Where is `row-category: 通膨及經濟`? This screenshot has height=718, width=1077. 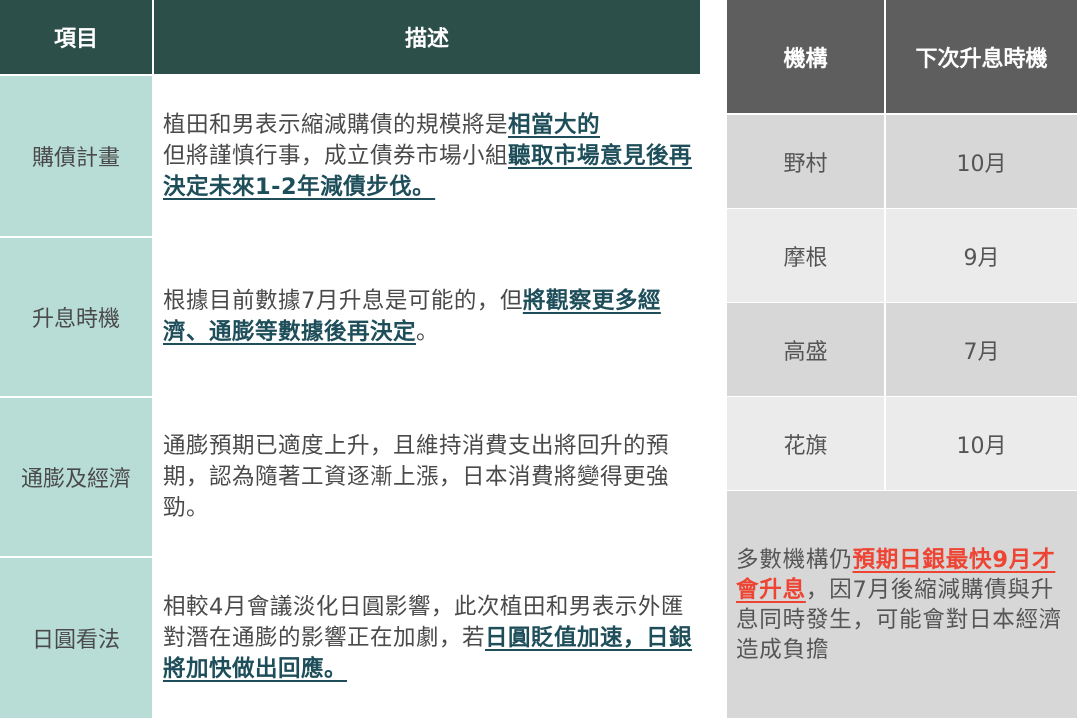 row-category: 通膨及經濟 is located at coordinates (76, 477).